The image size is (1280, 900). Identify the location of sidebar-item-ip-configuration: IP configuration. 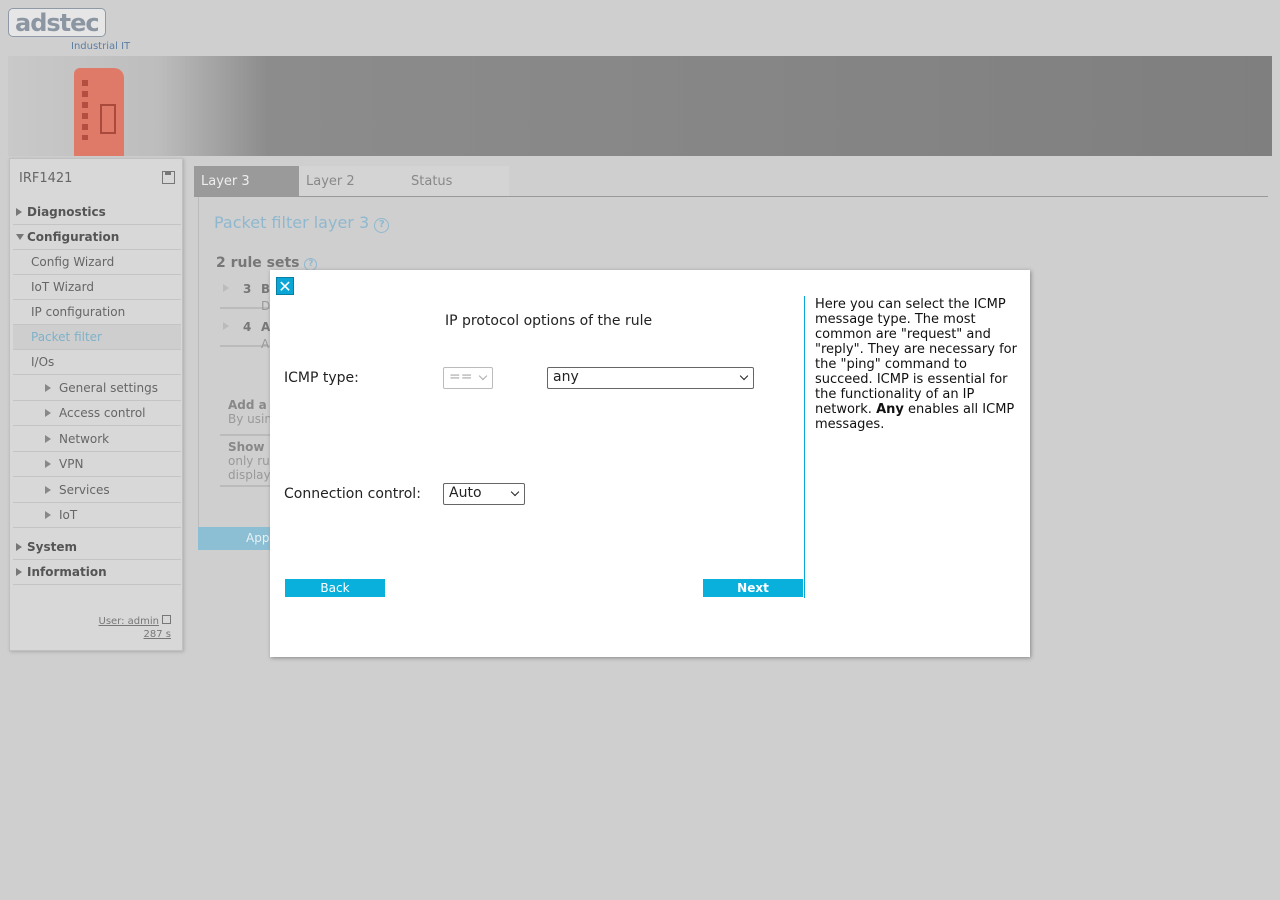
(97, 312).